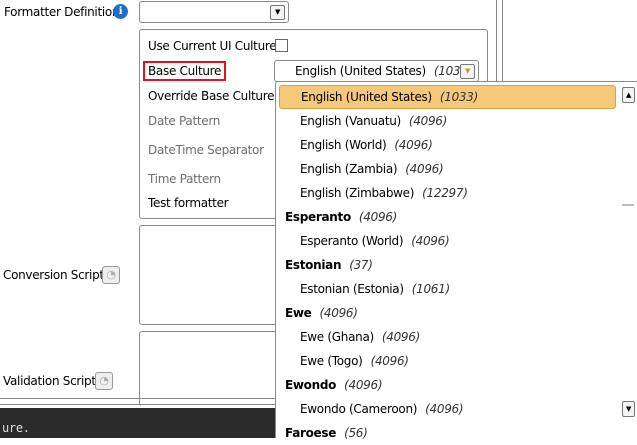  What do you see at coordinates (331, 361) in the screenshot?
I see `culture-name: Ewe (Togo)` at bounding box center [331, 361].